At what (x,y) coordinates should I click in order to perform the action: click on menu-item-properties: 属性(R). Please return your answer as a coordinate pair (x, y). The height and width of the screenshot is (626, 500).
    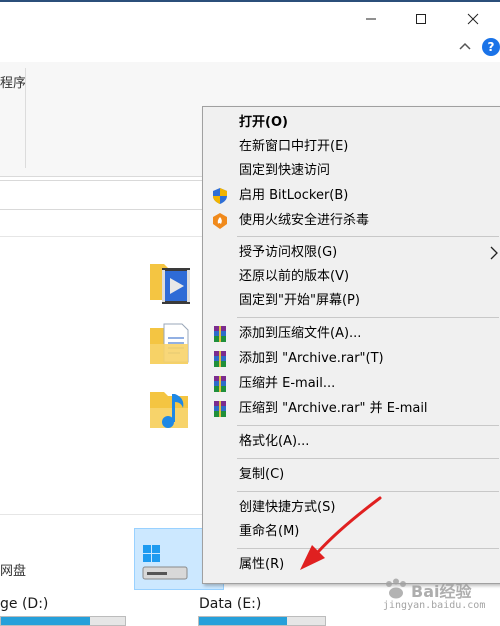
    Looking at the image, I should click on (351, 565).